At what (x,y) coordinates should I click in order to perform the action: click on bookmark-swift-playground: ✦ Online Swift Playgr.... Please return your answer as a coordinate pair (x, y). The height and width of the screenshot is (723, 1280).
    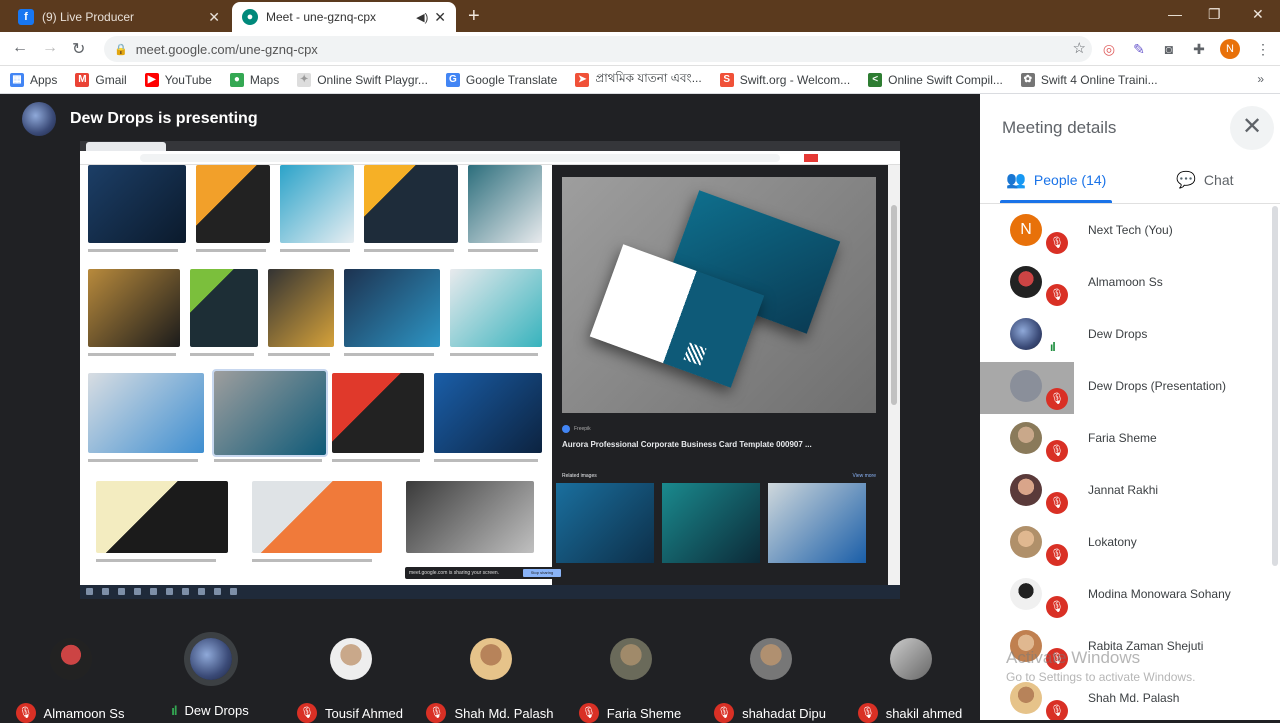
    Looking at the image, I should click on (362, 79).